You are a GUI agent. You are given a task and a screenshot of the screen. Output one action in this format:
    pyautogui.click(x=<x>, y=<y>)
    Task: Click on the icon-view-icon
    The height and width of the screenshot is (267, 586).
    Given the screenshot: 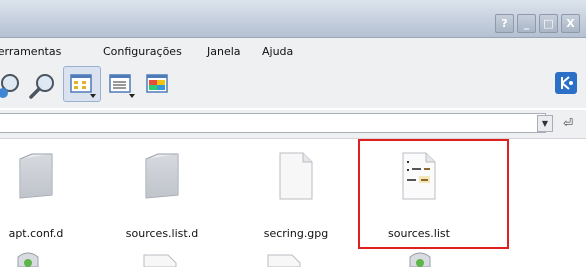 What is the action you would take?
    pyautogui.click(x=83, y=86)
    